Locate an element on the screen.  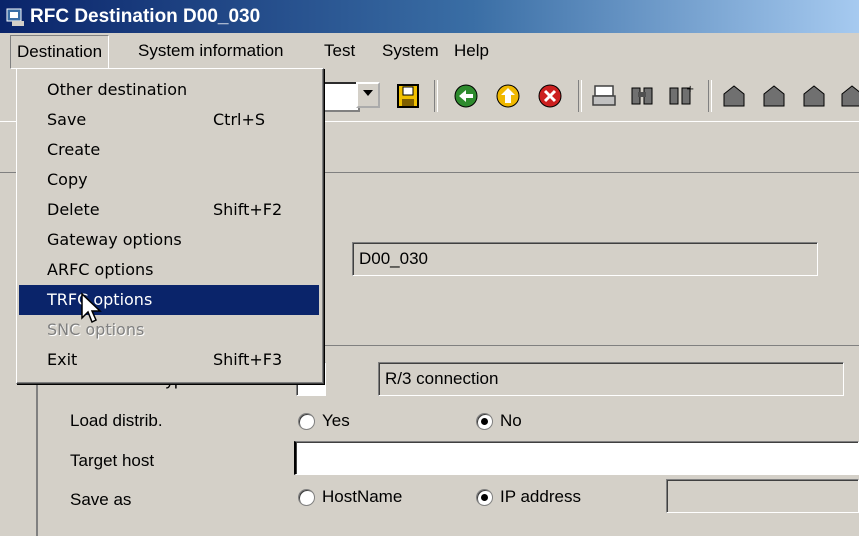
sap-window-icon is located at coordinates (15, 17).